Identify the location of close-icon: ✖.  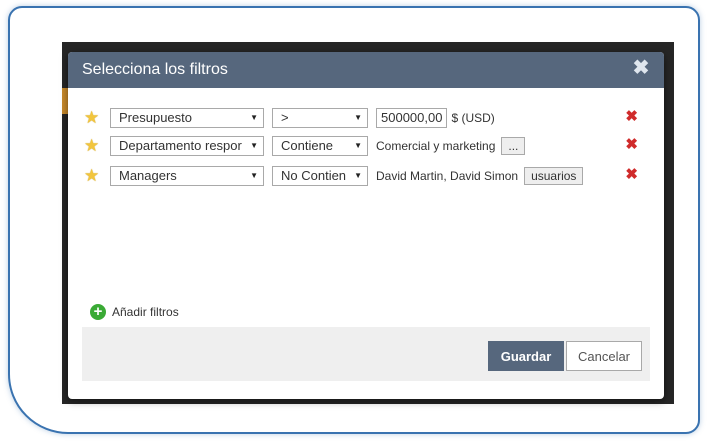
(641, 68).